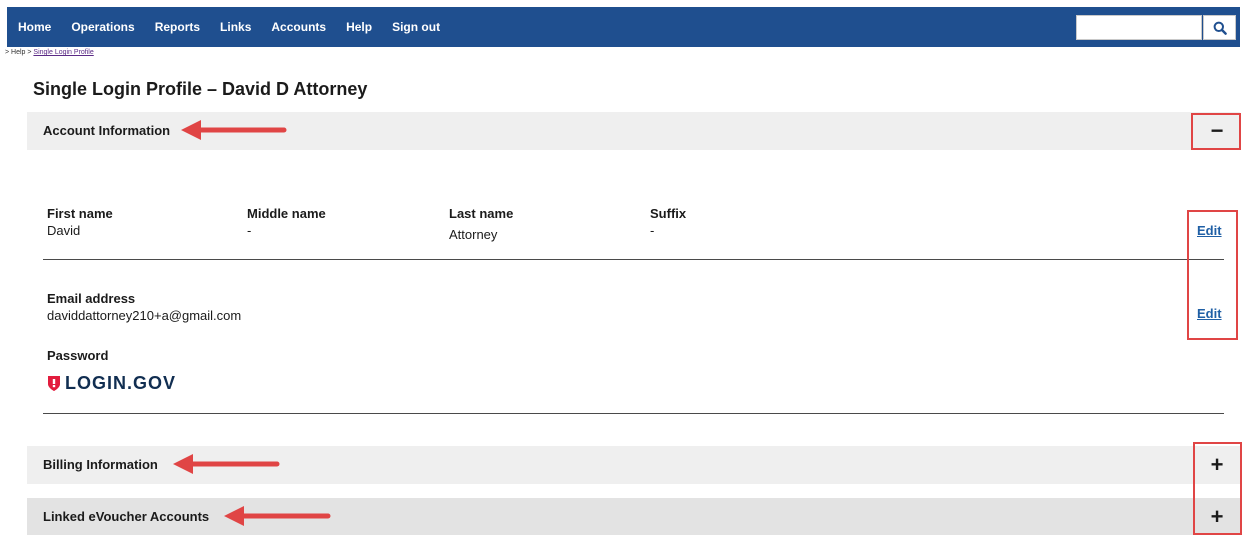 The image size is (1247, 535). What do you see at coordinates (286, 213) in the screenshot?
I see `middle-name-label: Middle name` at bounding box center [286, 213].